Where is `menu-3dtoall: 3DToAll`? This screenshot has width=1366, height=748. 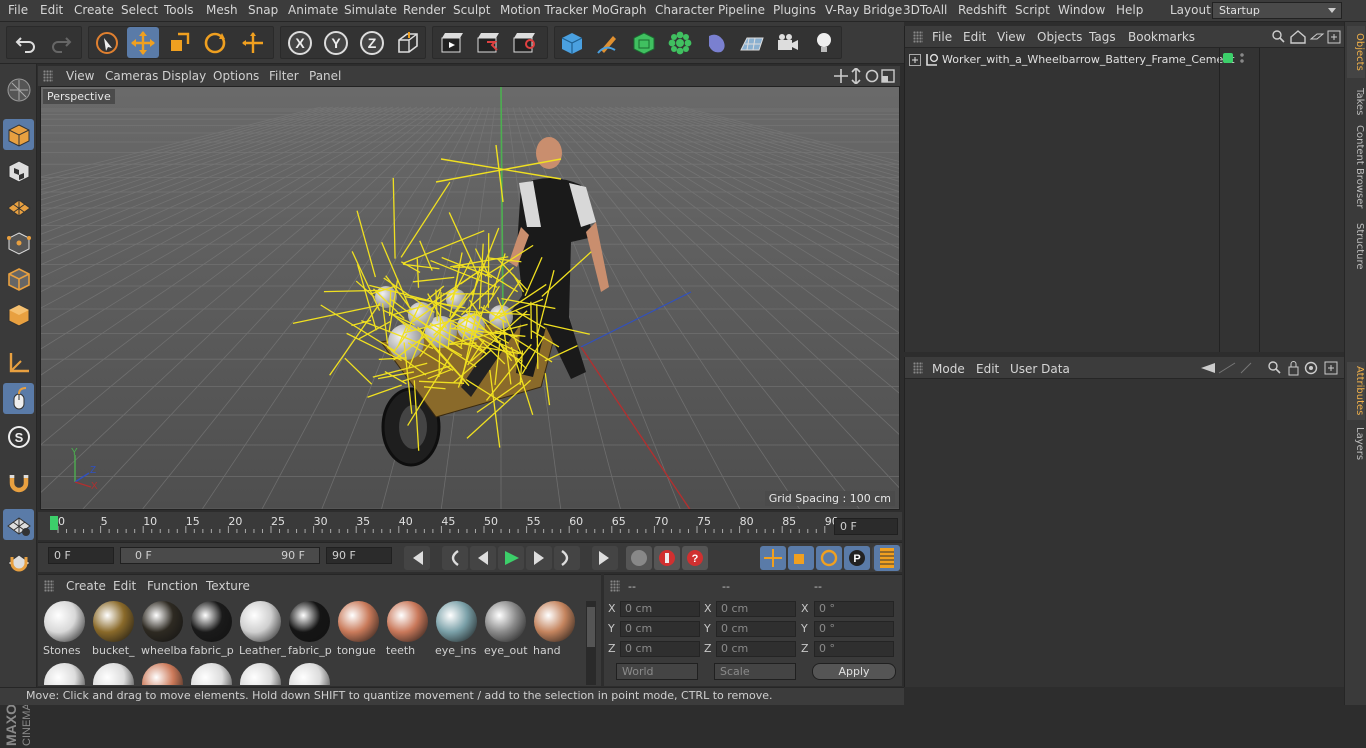
menu-3dtoall: 3DToAll is located at coordinates (925, 10).